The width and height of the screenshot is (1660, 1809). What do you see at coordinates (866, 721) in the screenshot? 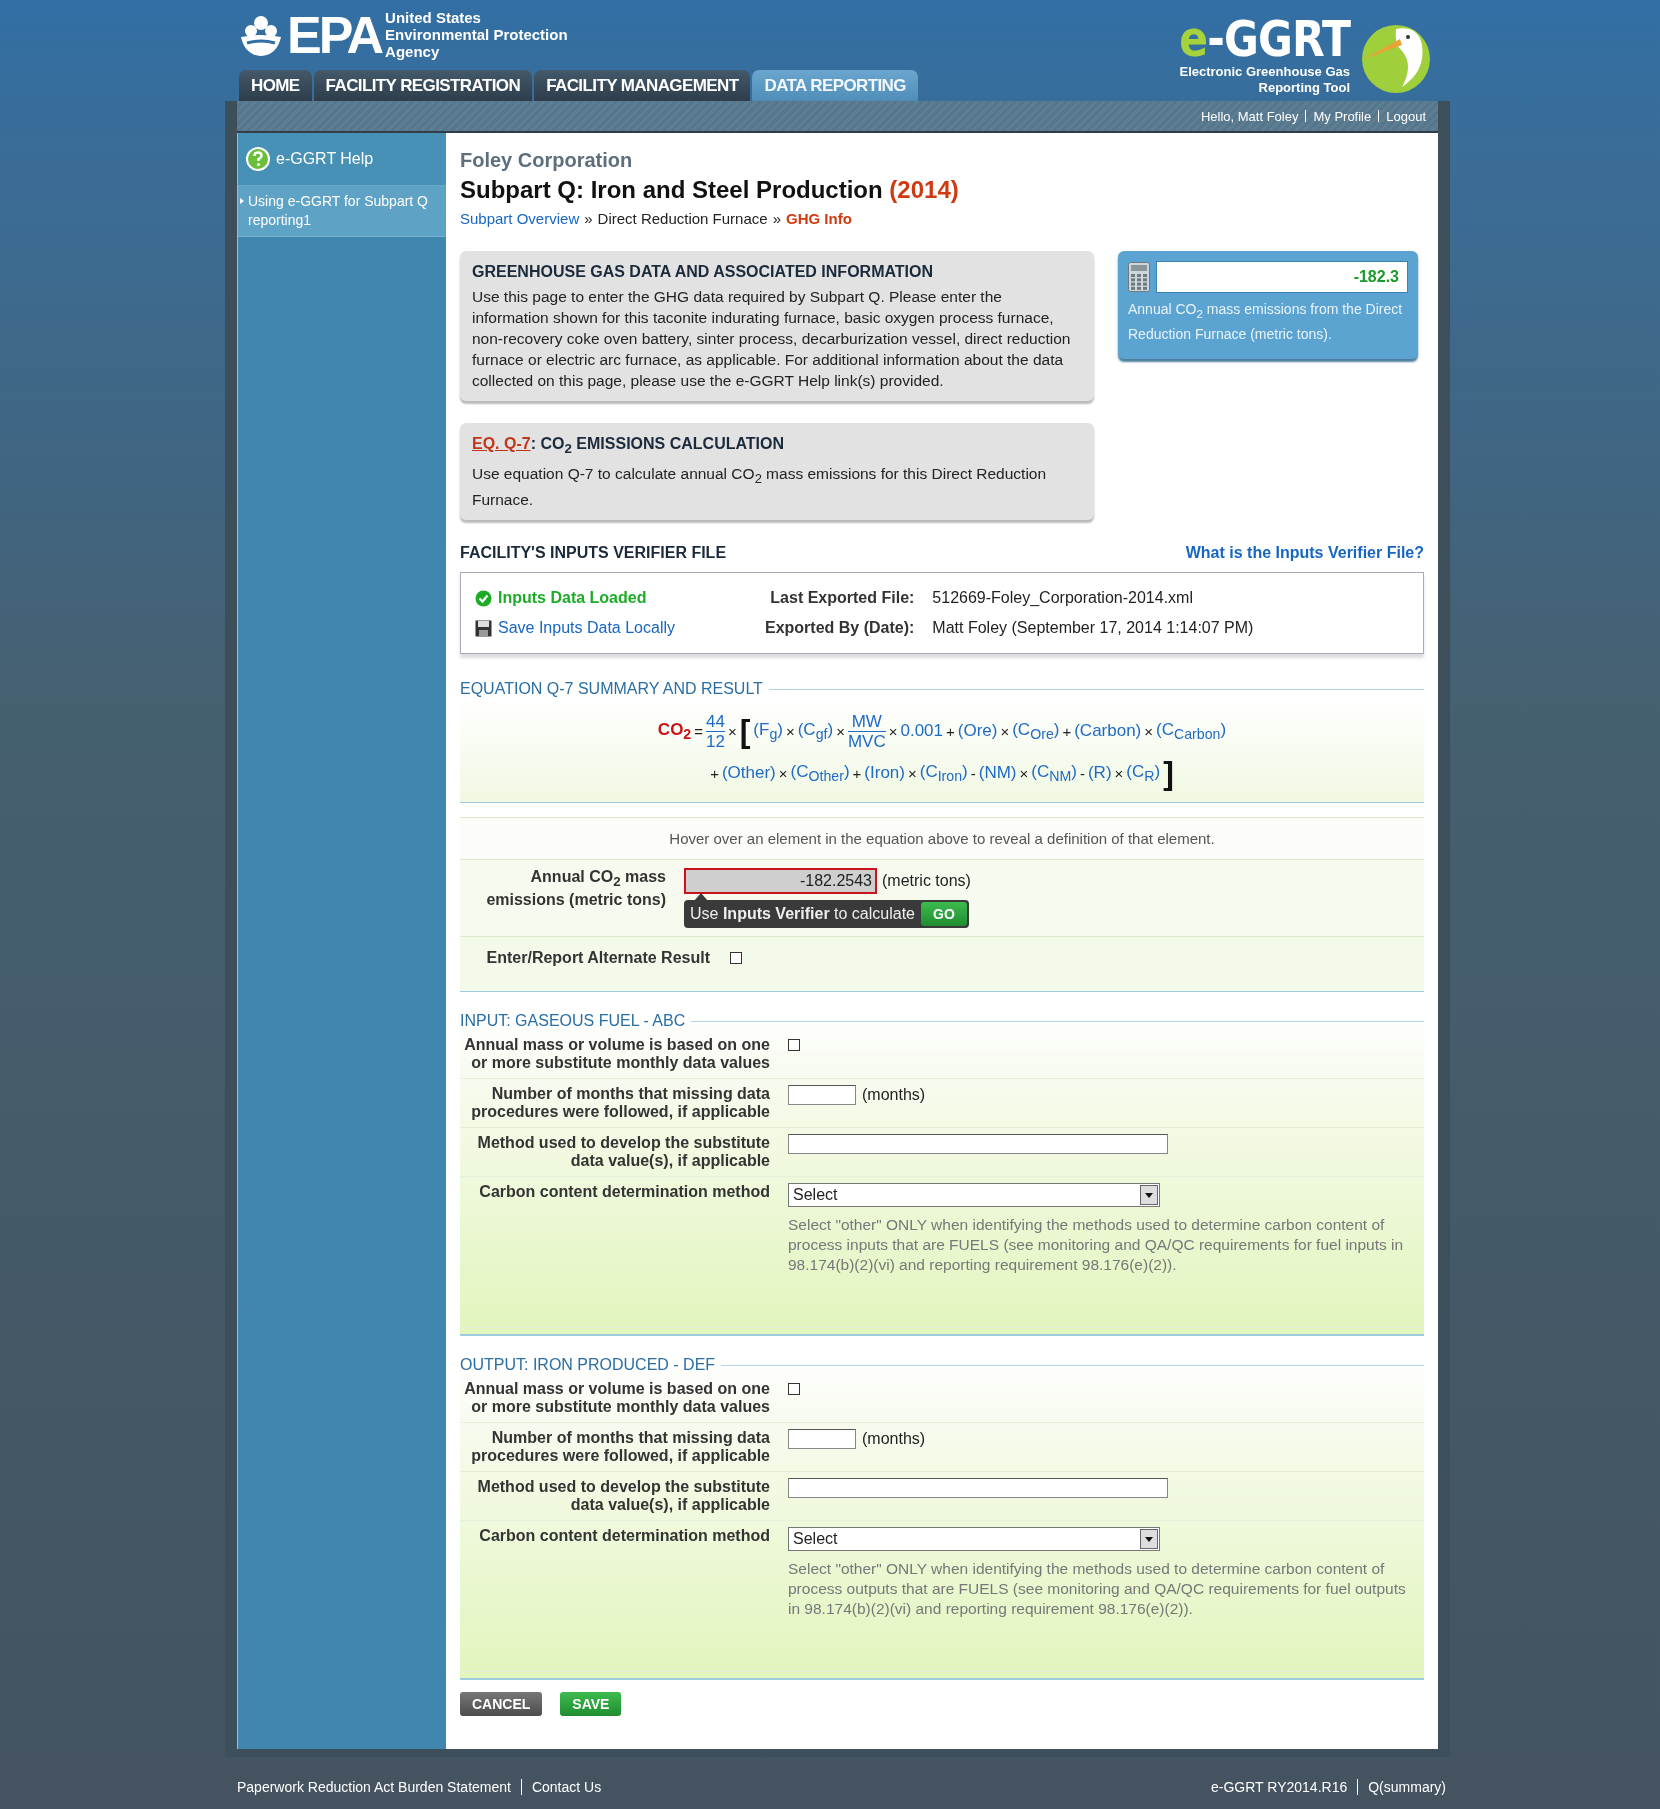
I see `fraction-numerator: MW` at bounding box center [866, 721].